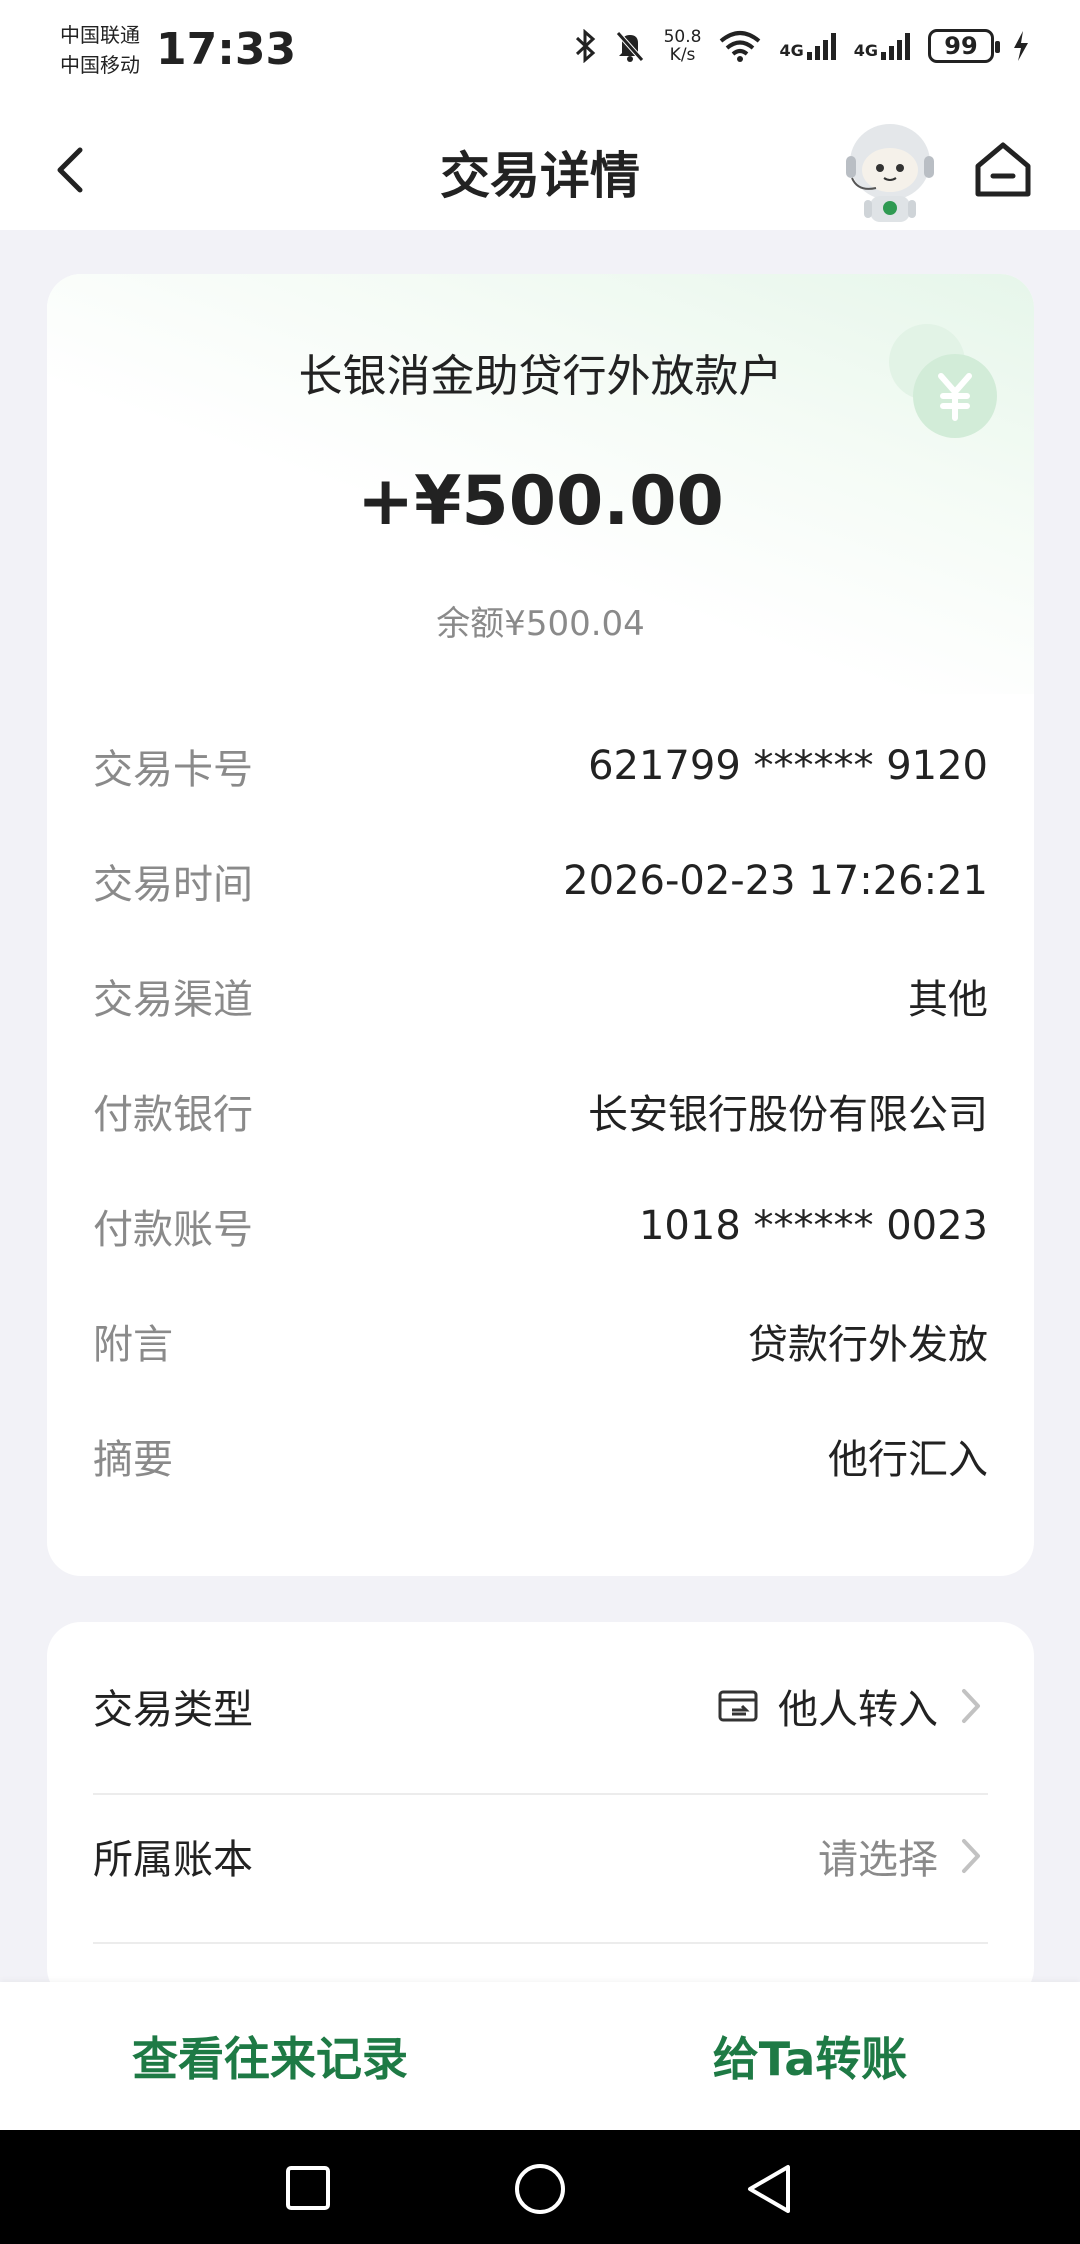 This screenshot has width=1080, height=2244. I want to click on wifi-icon, so click(740, 46).